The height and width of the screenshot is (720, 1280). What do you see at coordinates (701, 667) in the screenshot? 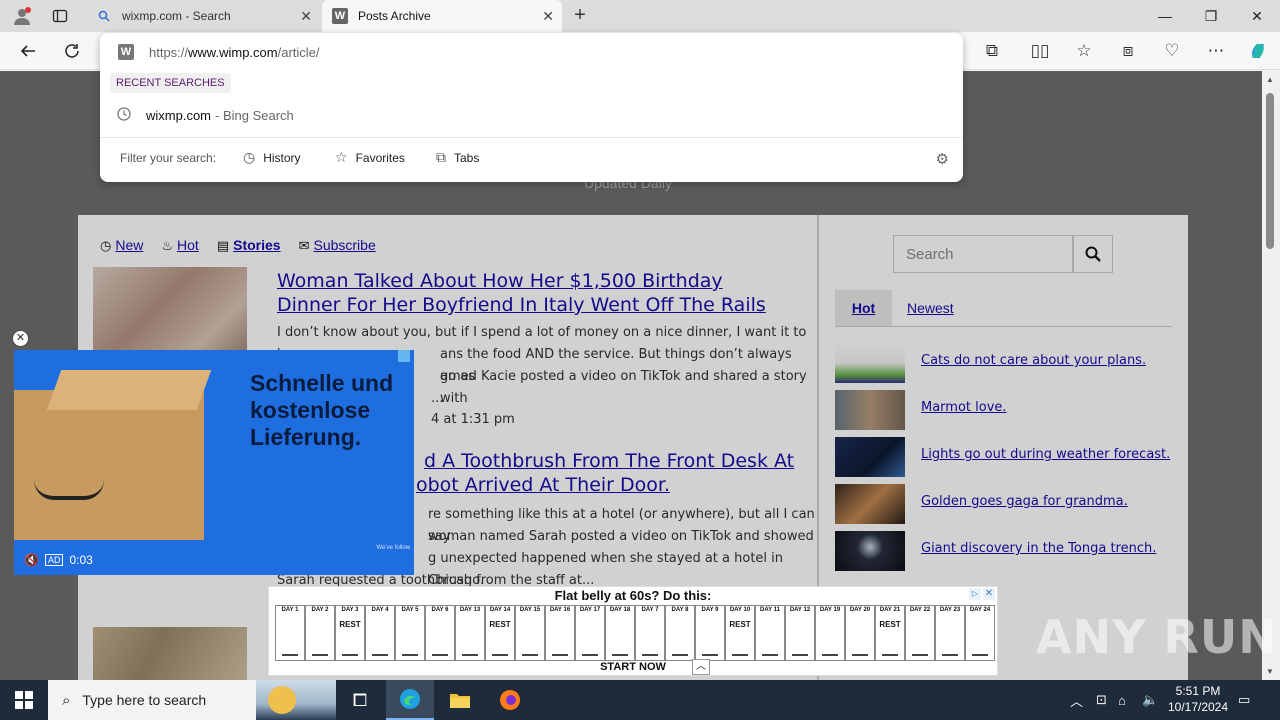
I see `collapse-banner-button: ︿` at bounding box center [701, 667].